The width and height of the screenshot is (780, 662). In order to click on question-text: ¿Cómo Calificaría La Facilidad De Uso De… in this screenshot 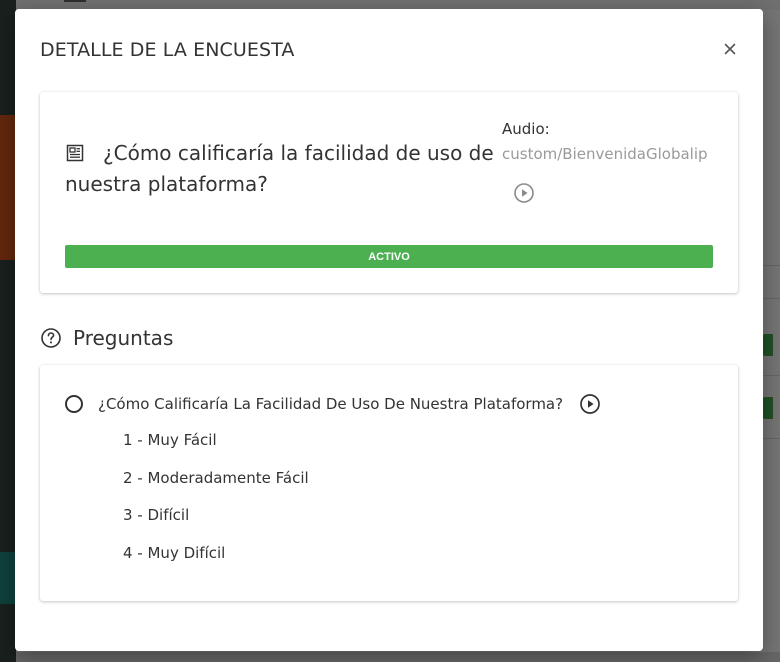, I will do `click(331, 404)`.